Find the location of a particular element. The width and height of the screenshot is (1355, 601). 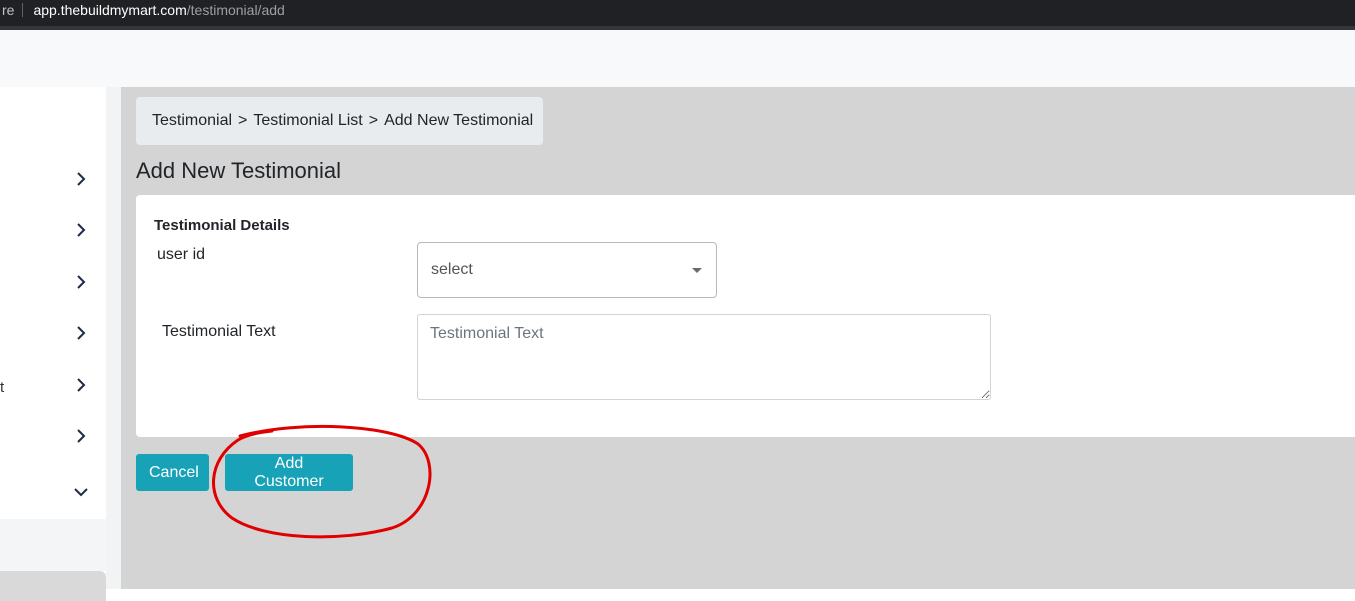

breadcrumb-item-testimonial-list: Testimonial List is located at coordinates (307, 121).